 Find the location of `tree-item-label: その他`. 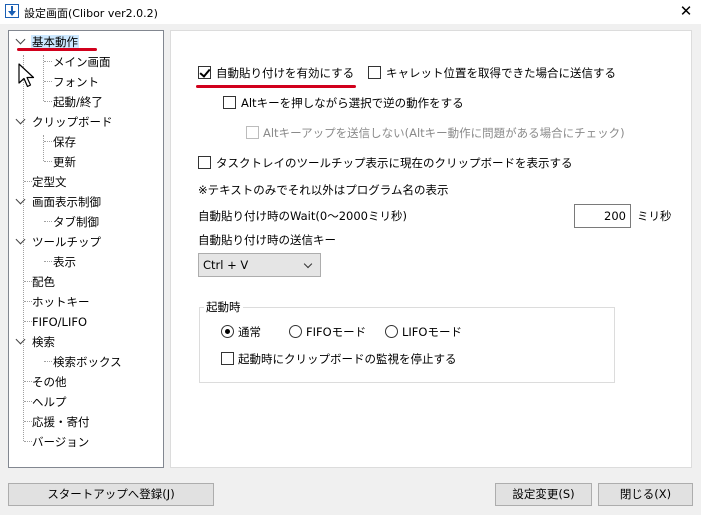

tree-item-label: その他 is located at coordinates (49, 382).